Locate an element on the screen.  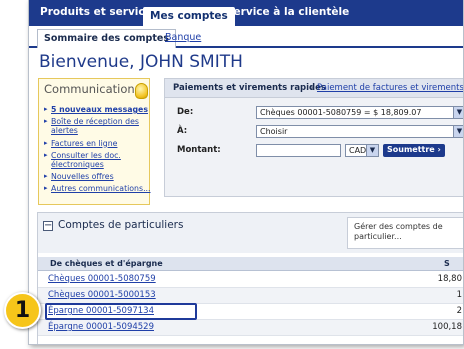
from-account-value: Chèques 00001-5080759 = $ 18,809.07 is located at coordinates (341, 112).